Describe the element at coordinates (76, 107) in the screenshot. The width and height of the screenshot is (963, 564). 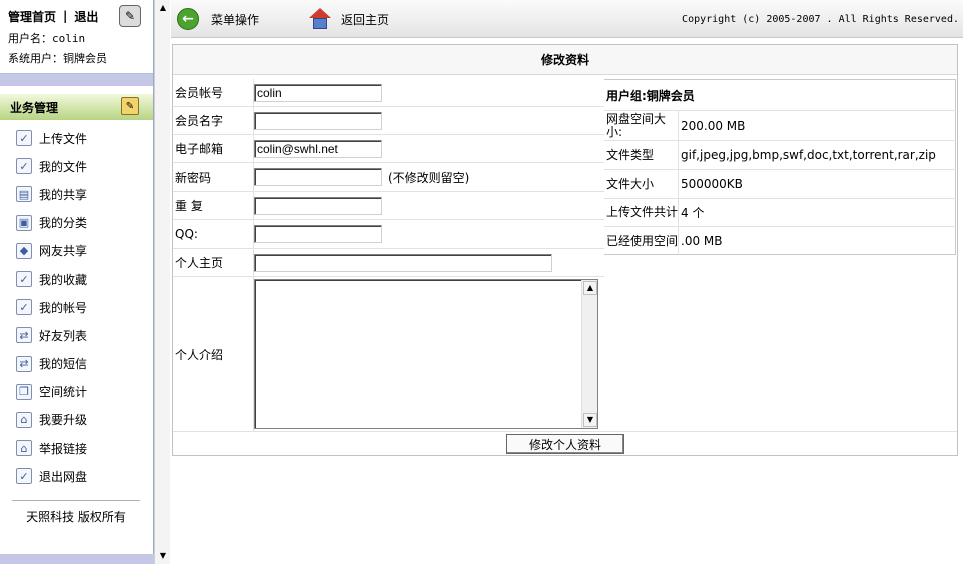
I see `menu-header: 业务管理 ✎` at that location.